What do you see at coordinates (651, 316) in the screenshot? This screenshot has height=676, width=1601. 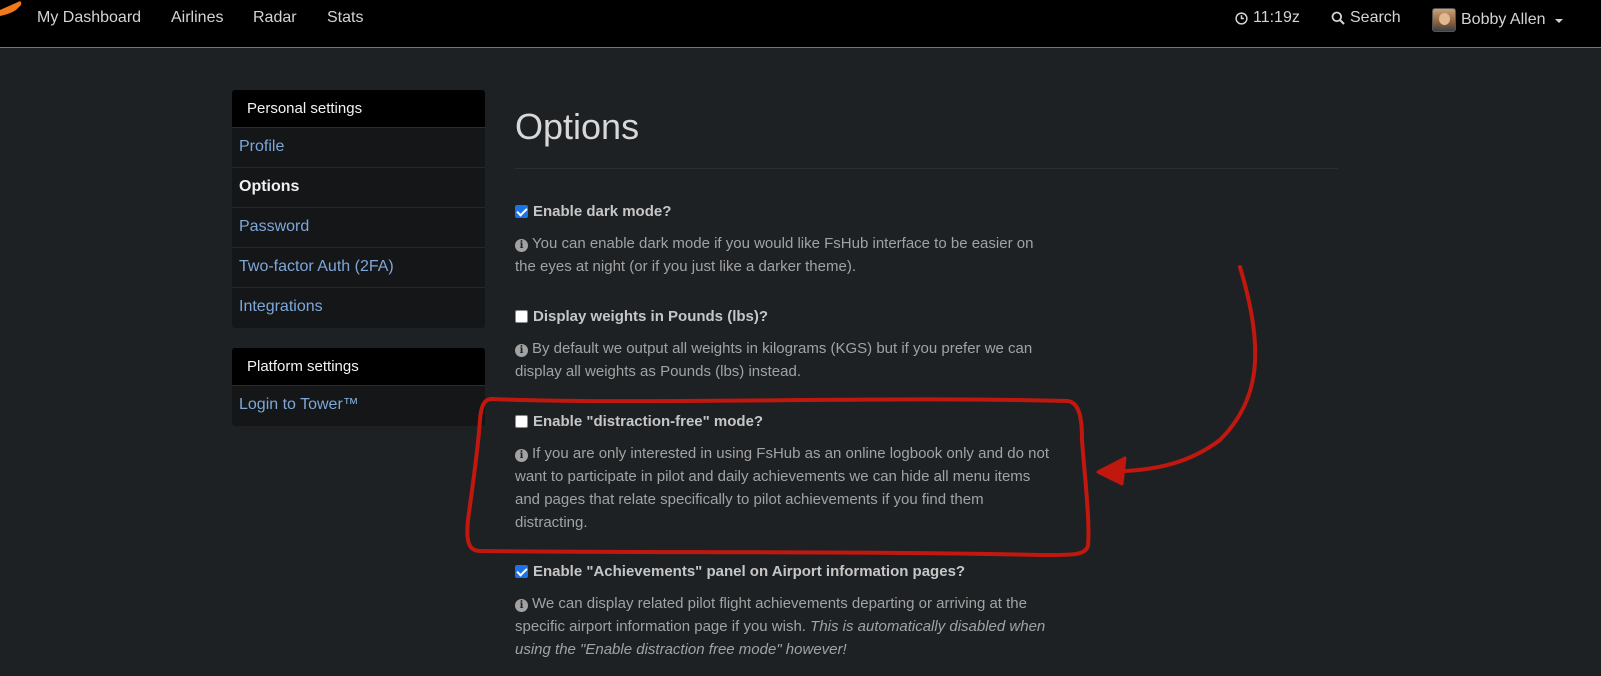 I see `weights-pounds-label: Display weights in Pounds (lbs)?` at bounding box center [651, 316].